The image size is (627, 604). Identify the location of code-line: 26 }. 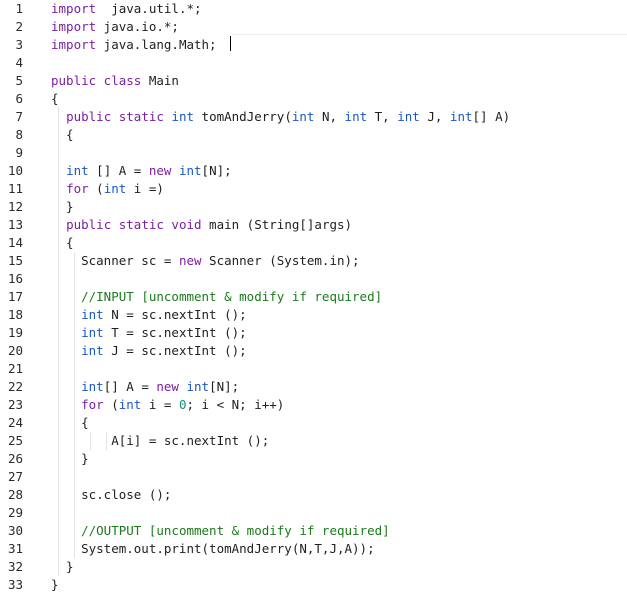
(313, 459).